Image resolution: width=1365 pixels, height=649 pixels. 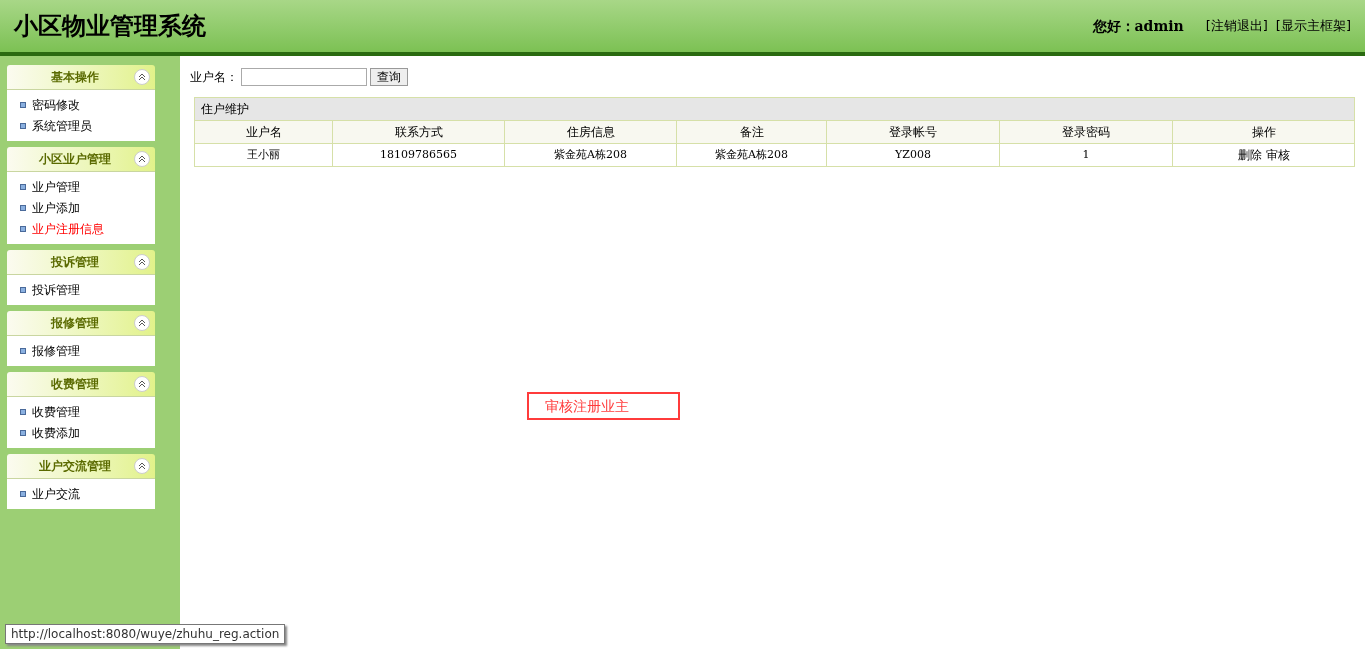 I want to click on table-cell: YZ008, so click(x=913, y=155).